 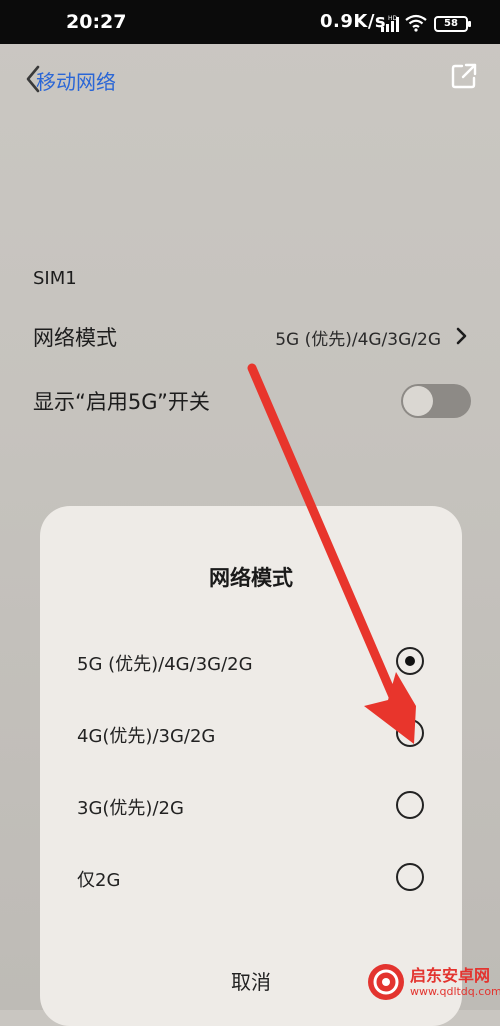 I want to click on battery-level: 58, so click(x=451, y=23).